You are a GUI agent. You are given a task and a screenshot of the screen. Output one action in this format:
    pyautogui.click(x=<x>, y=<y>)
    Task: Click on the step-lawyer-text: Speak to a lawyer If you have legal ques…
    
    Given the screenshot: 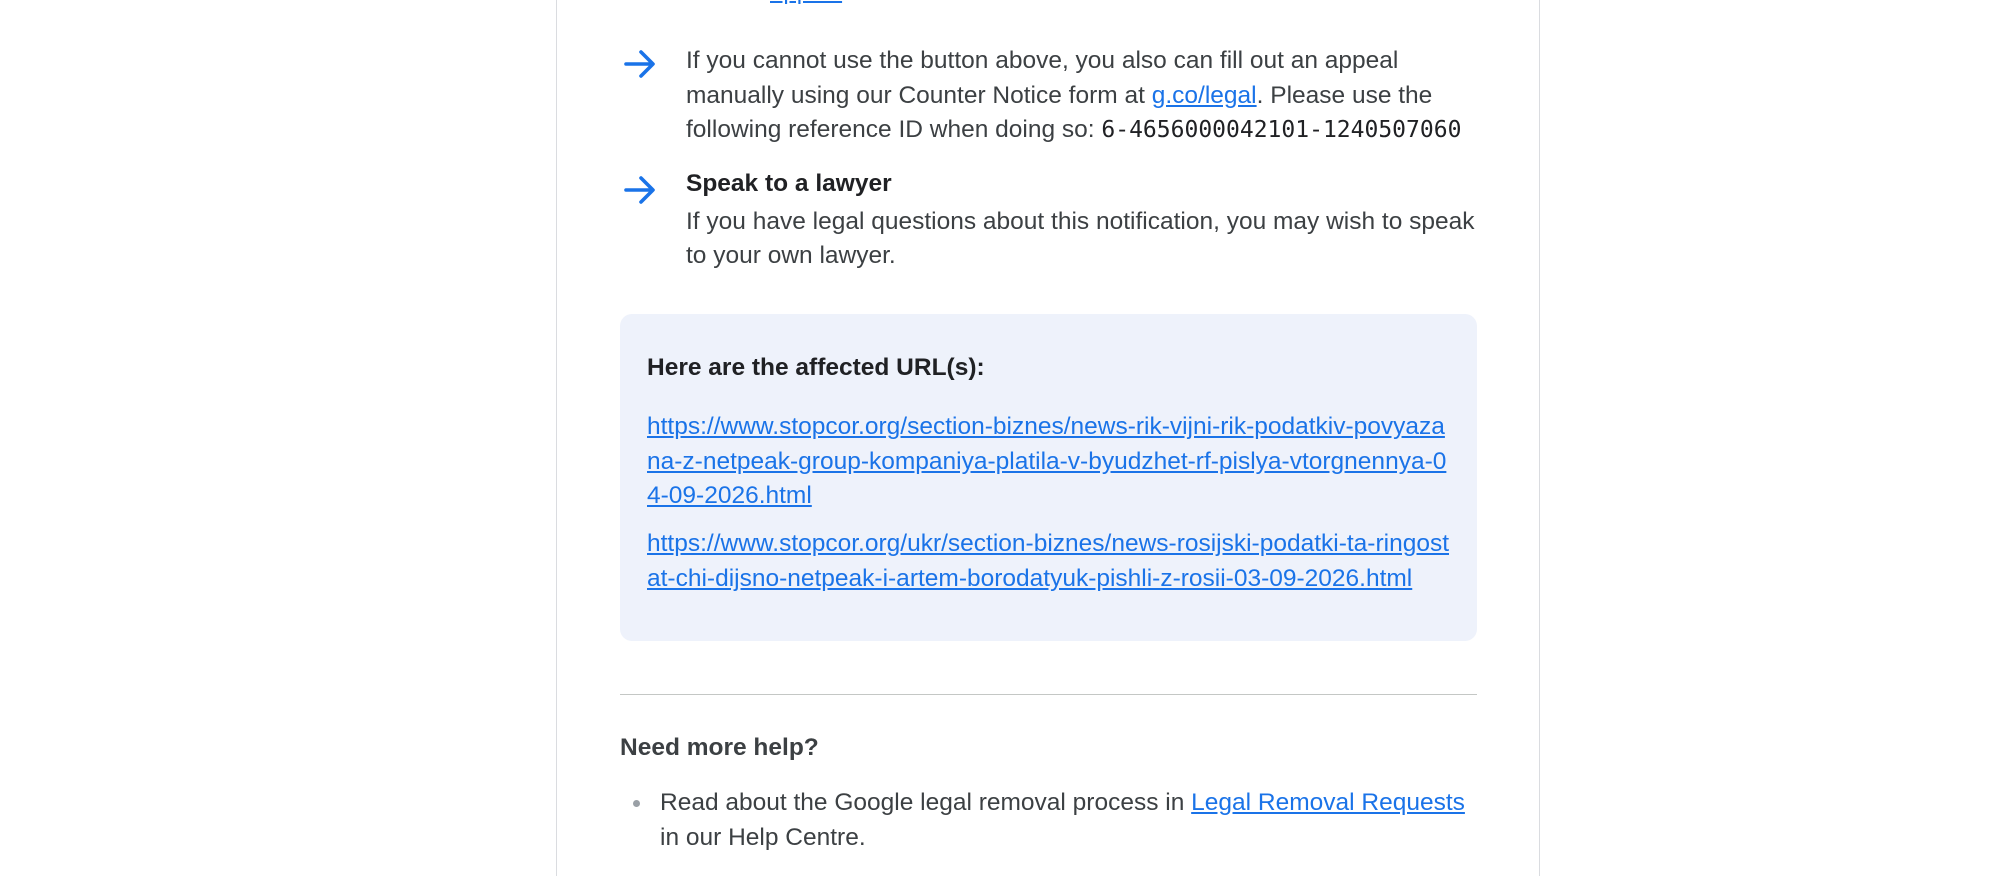 What is the action you would take?
    pyautogui.click(x=1086, y=220)
    